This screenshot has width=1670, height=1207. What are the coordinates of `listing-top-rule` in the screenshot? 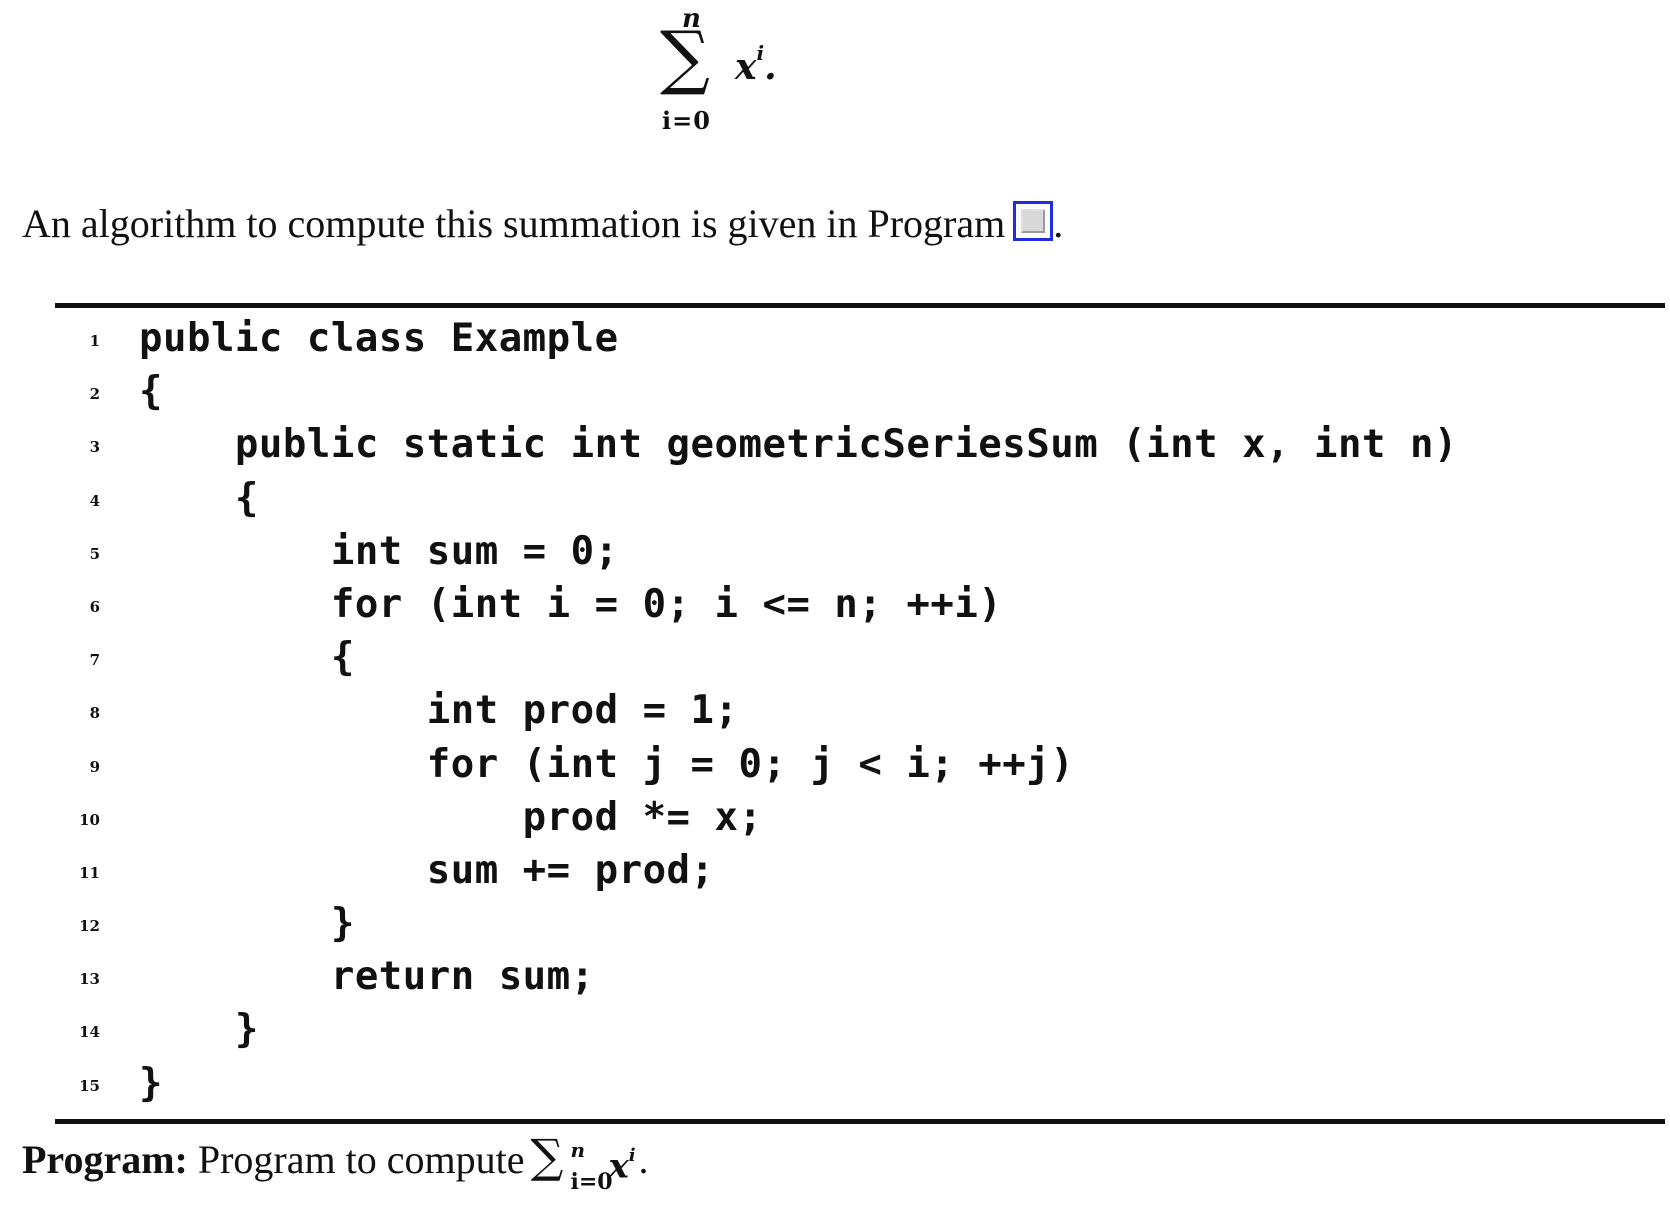 It's located at (860, 305).